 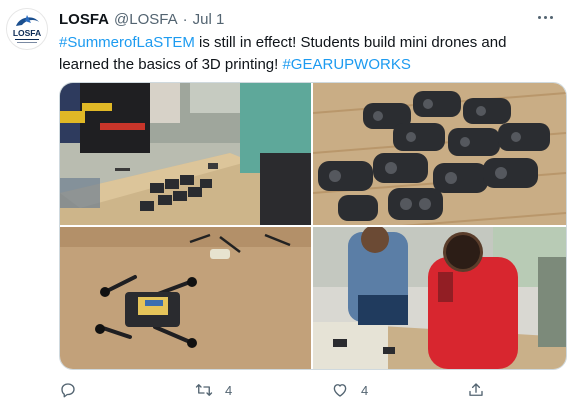 What do you see at coordinates (229, 390) in the screenshot?
I see `retweet-count: 4` at bounding box center [229, 390].